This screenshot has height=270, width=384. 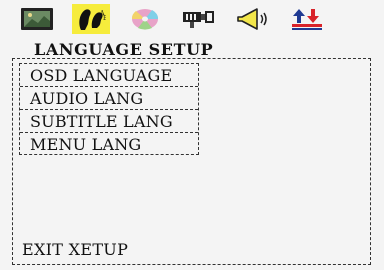 I want to click on tab-general-setup, so click(x=37, y=19).